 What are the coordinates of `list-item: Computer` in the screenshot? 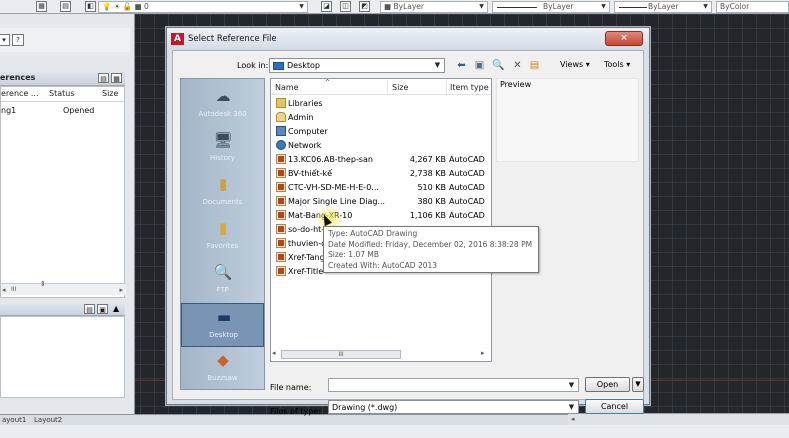 It's located at (381, 131).